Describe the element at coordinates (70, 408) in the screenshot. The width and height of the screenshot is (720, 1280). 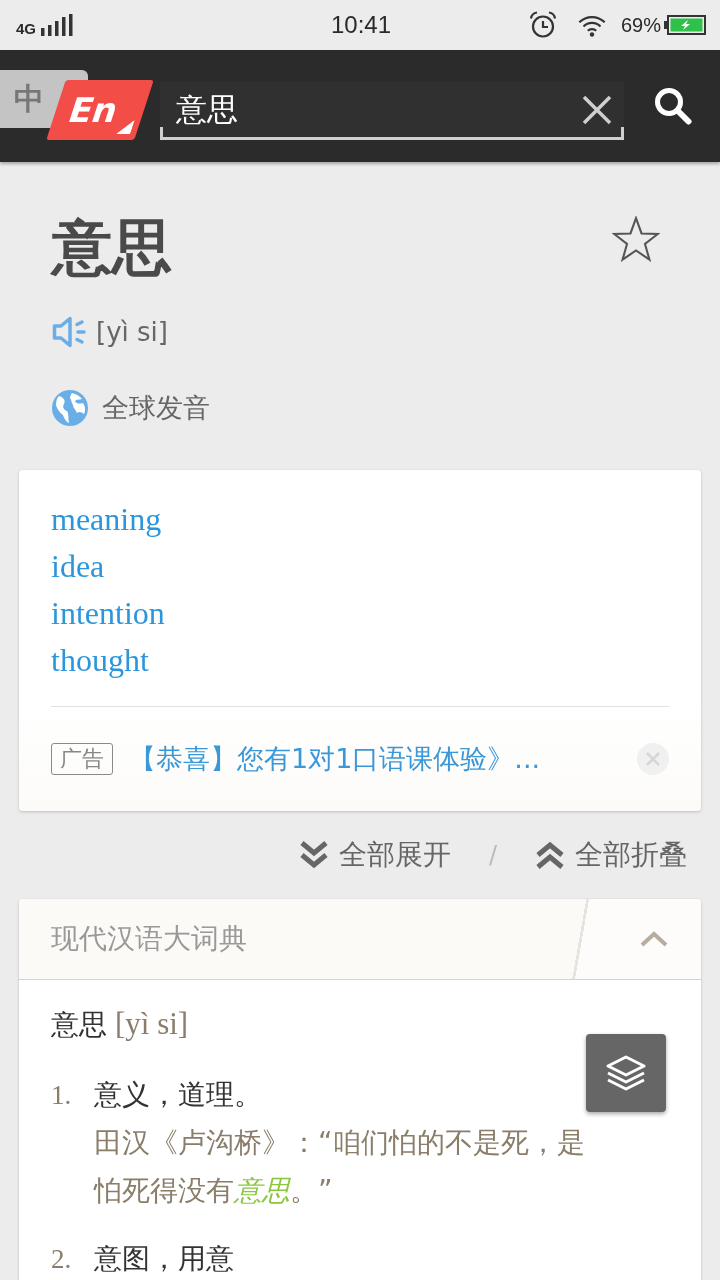
I see `globe-icon` at that location.